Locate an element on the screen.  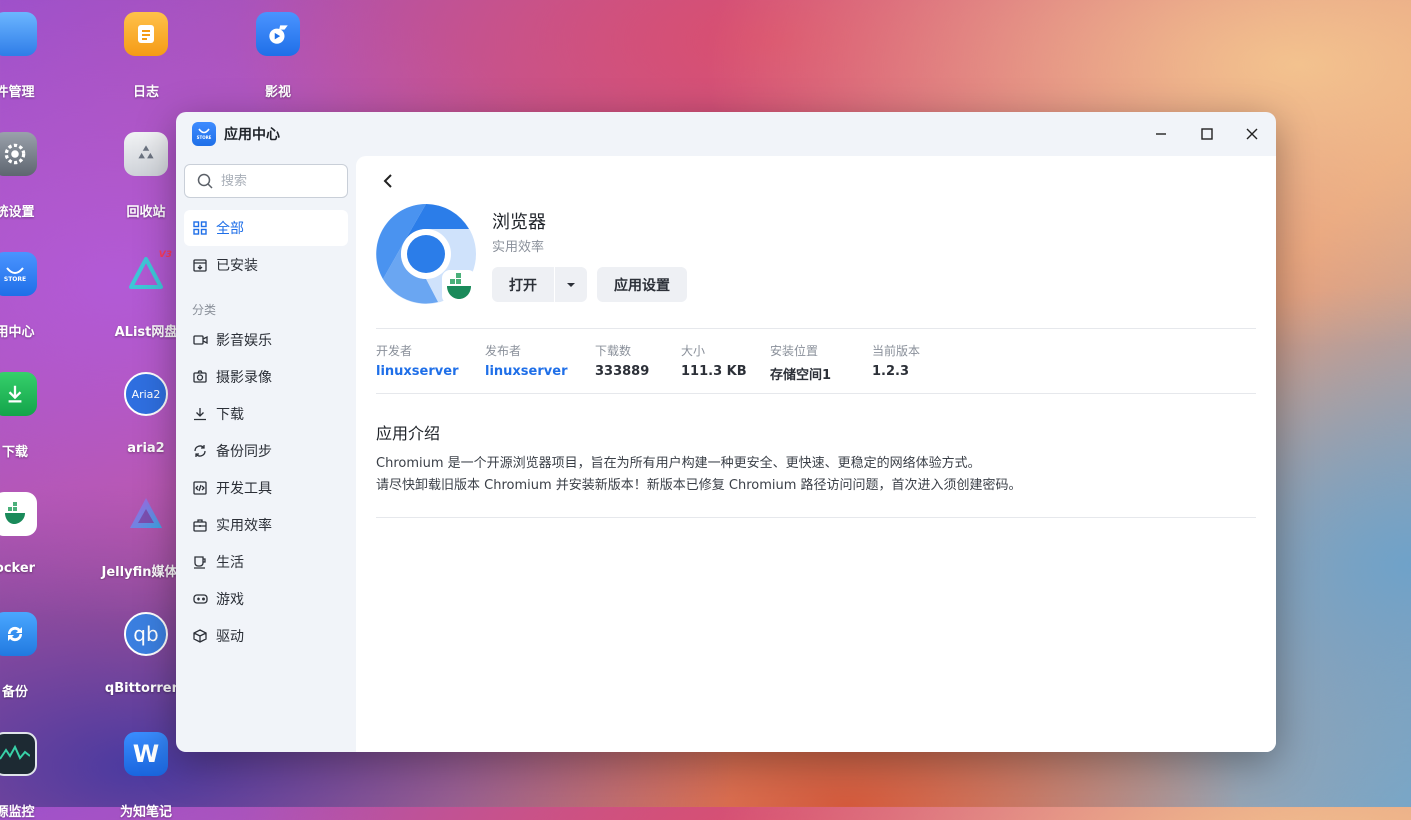
desktop-icon-video: 影视 is located at coordinates (278, 56).